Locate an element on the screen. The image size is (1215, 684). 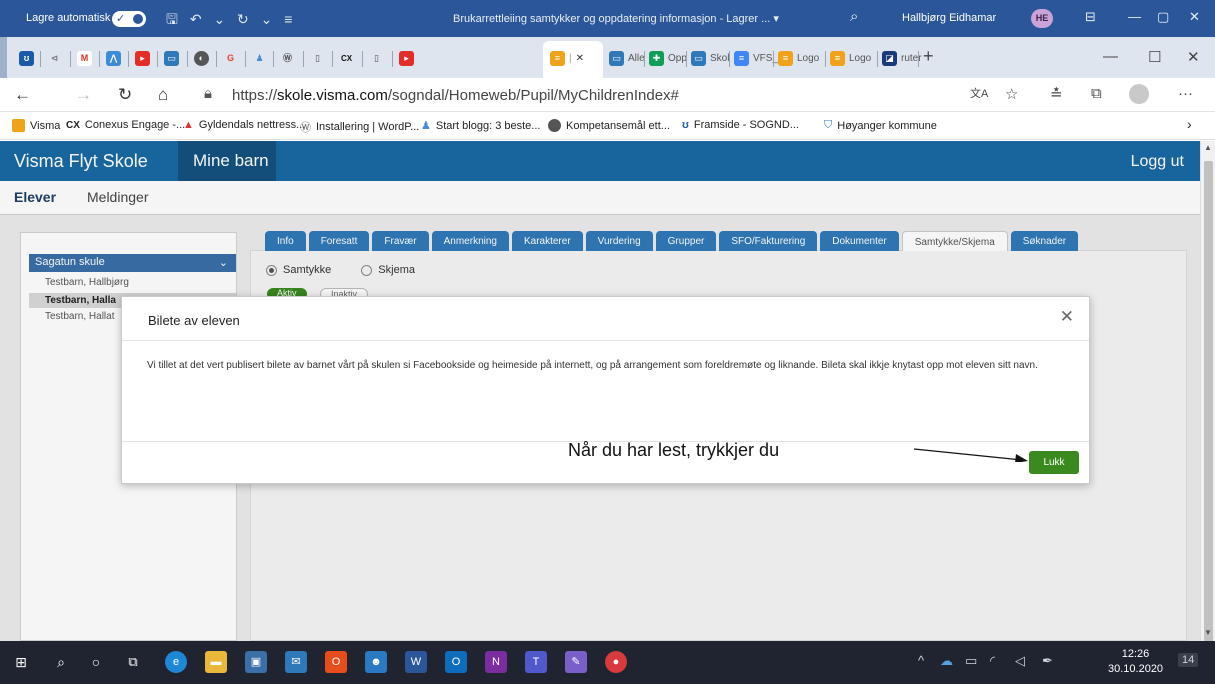
tab-alle: ▭ Alle is located at coordinates (627, 58).